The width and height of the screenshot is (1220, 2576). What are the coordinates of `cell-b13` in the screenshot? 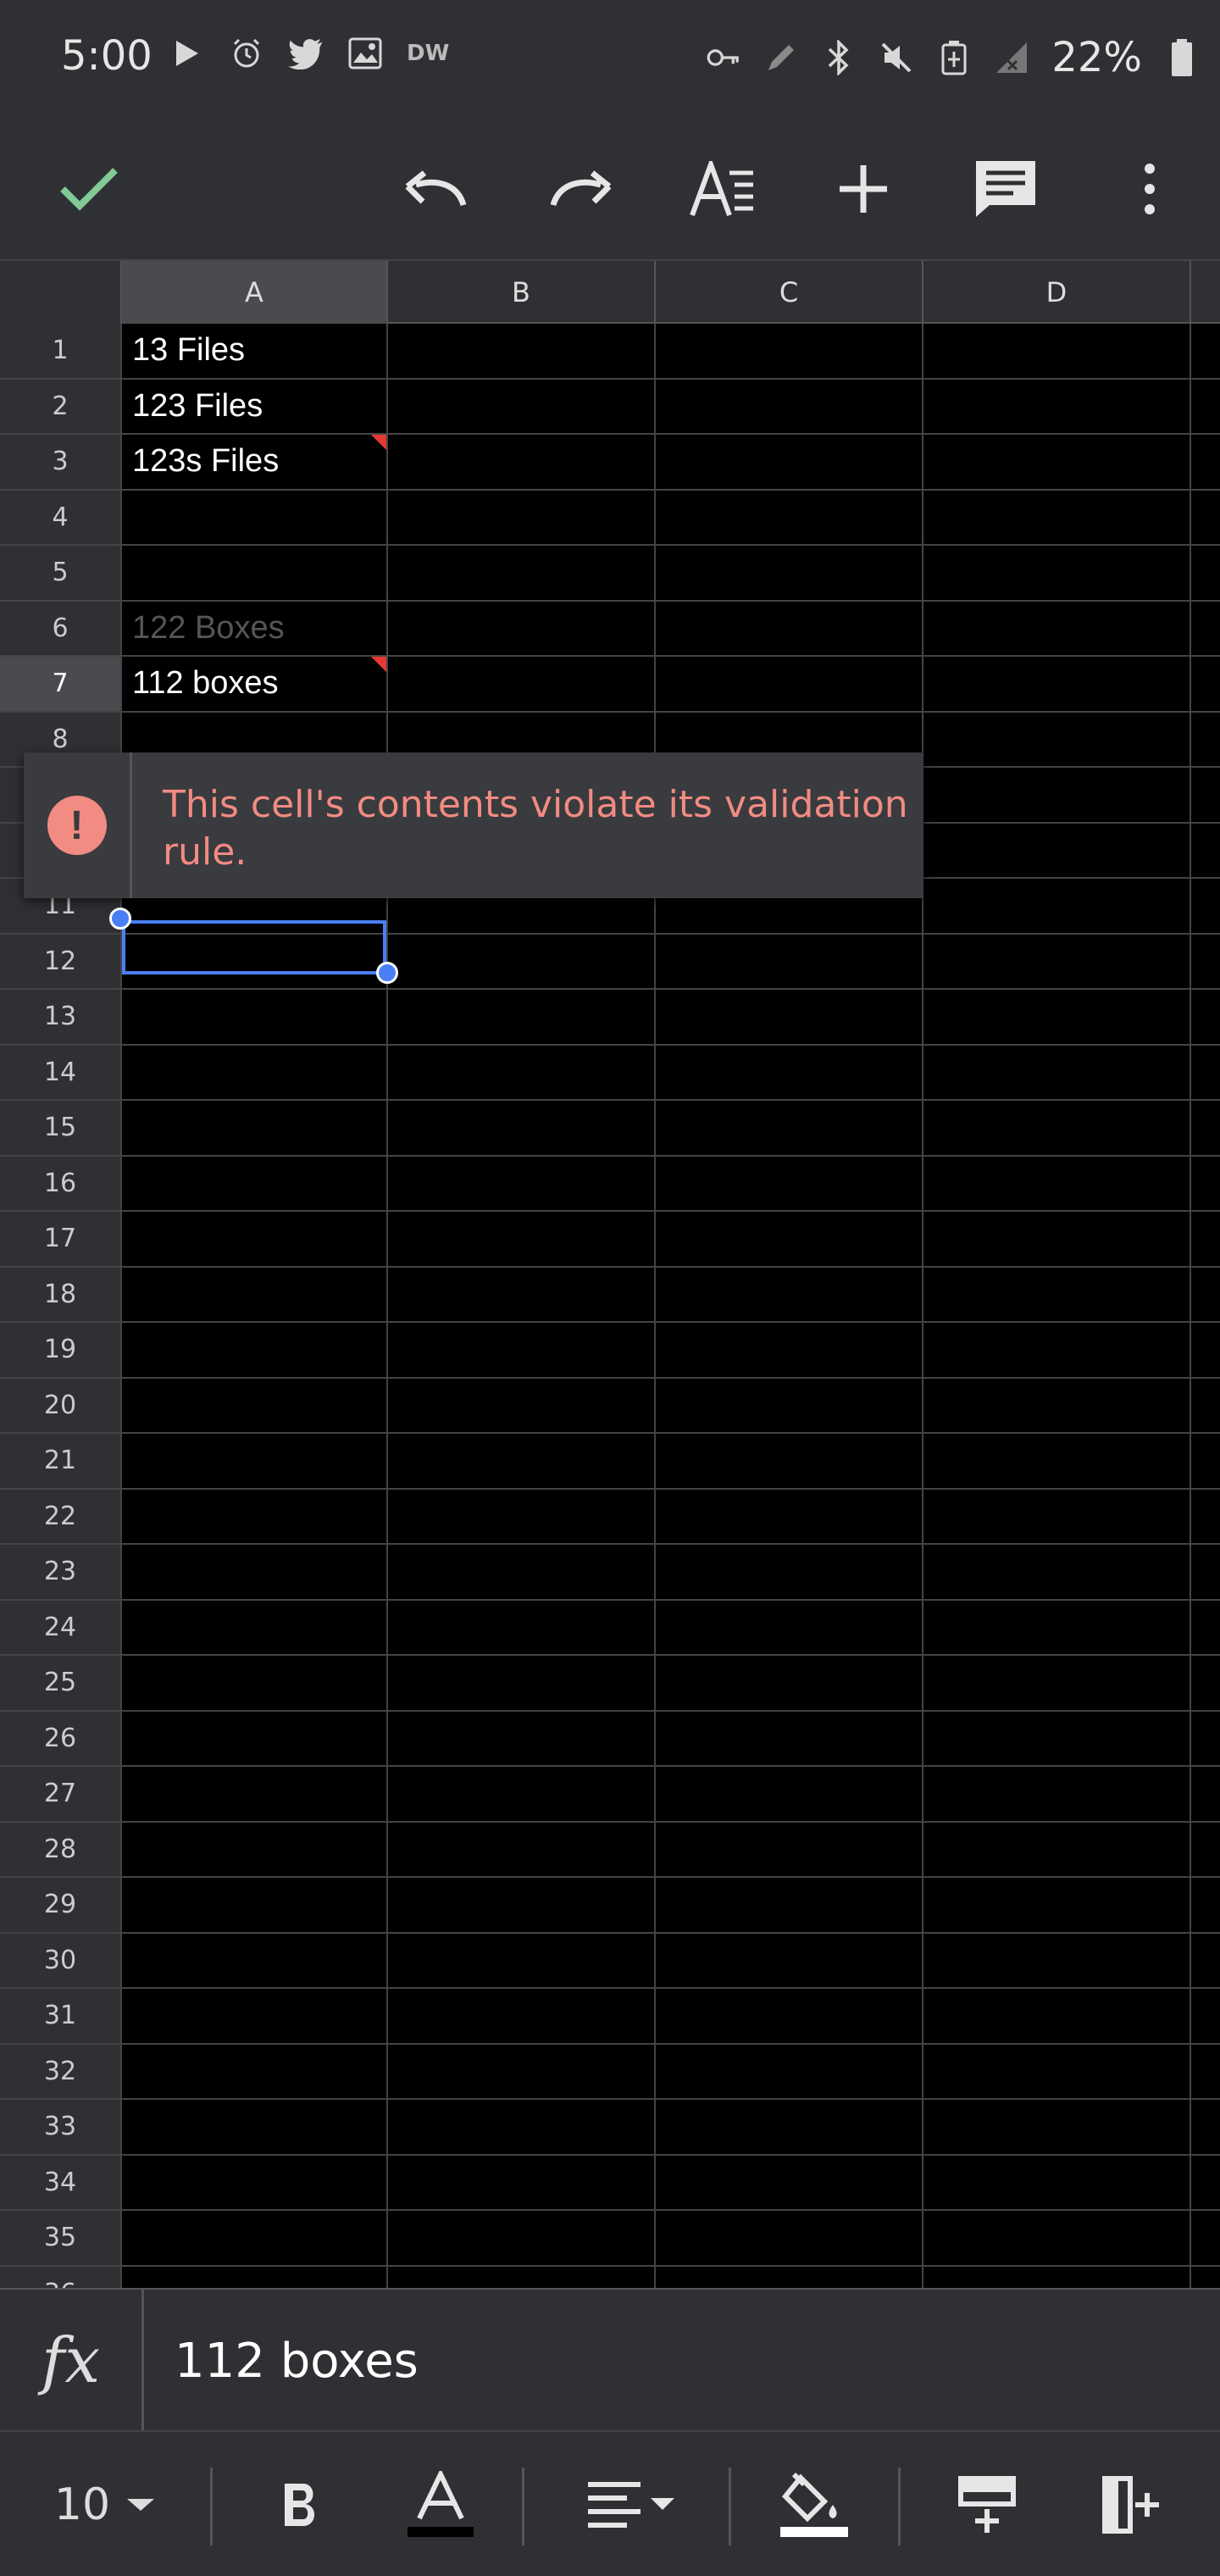 It's located at (520, 1018).